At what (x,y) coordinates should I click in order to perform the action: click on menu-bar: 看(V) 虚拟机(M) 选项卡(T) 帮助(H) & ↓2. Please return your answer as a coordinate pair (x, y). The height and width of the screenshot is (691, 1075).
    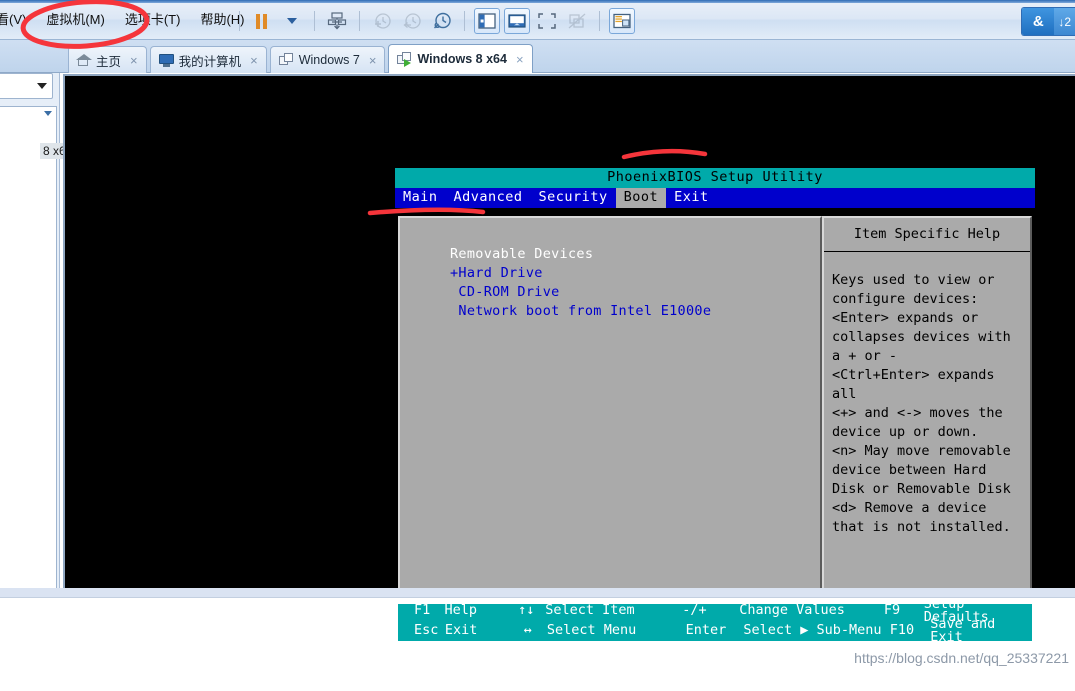
    Looking at the image, I should click on (537, 20).